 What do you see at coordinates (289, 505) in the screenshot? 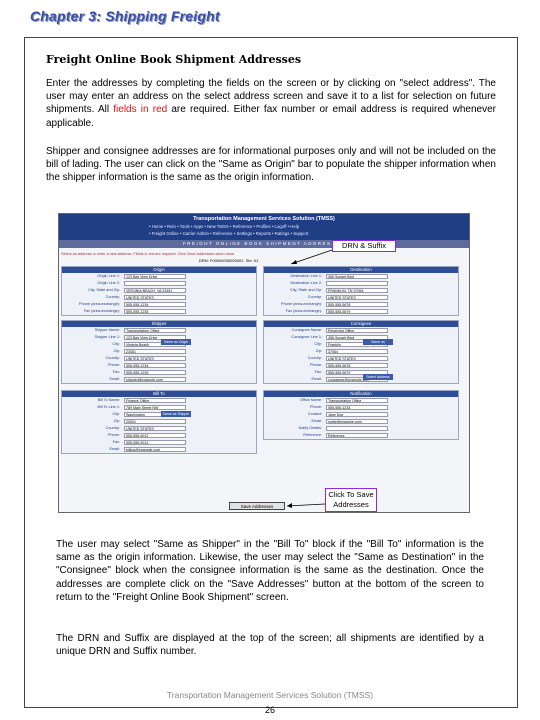
I see `save-arrowhead` at bounding box center [289, 505].